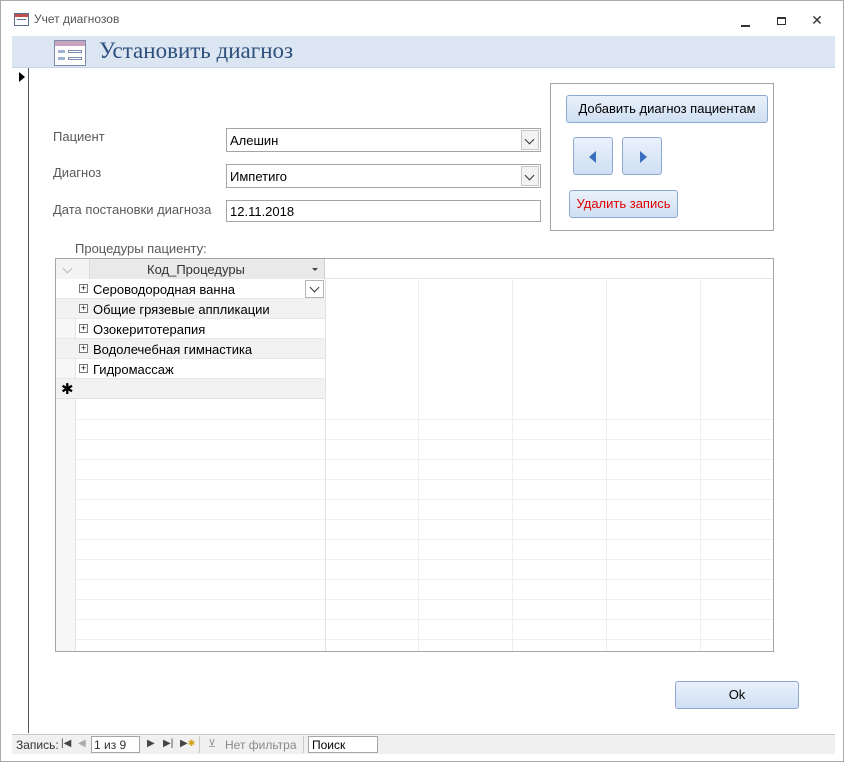 The width and height of the screenshot is (844, 762). I want to click on first-record-icon: |◀, so click(66, 743).